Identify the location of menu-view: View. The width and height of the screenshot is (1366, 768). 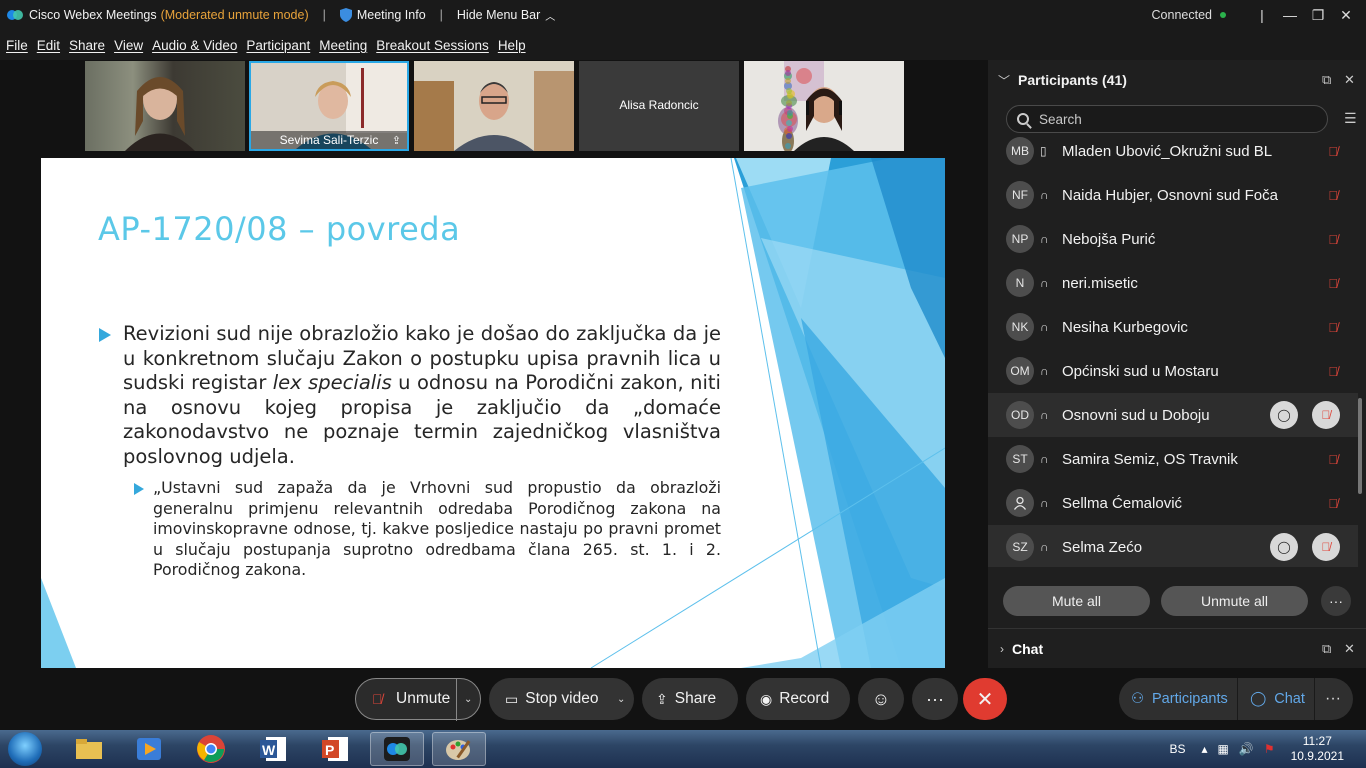
(128, 45).